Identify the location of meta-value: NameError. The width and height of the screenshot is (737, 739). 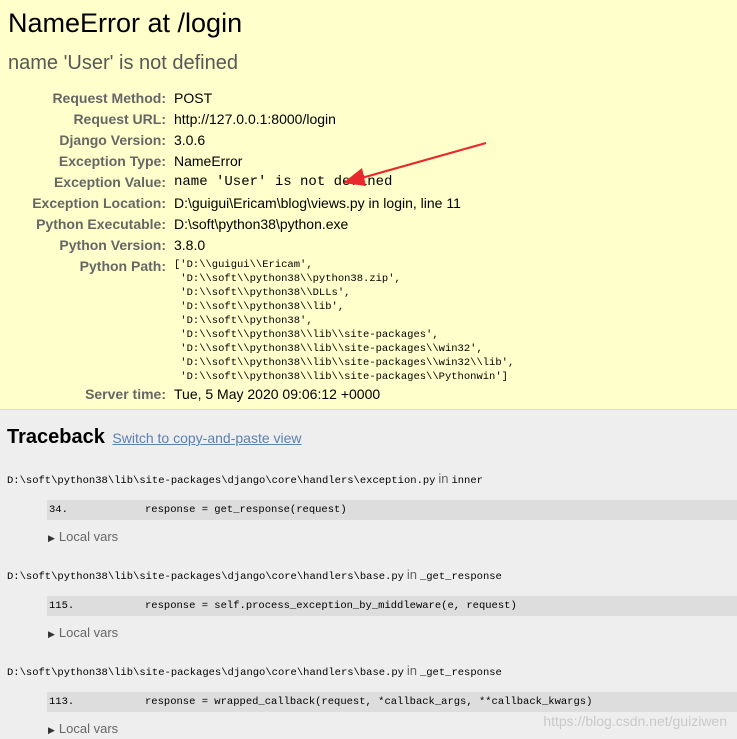
(208, 161).